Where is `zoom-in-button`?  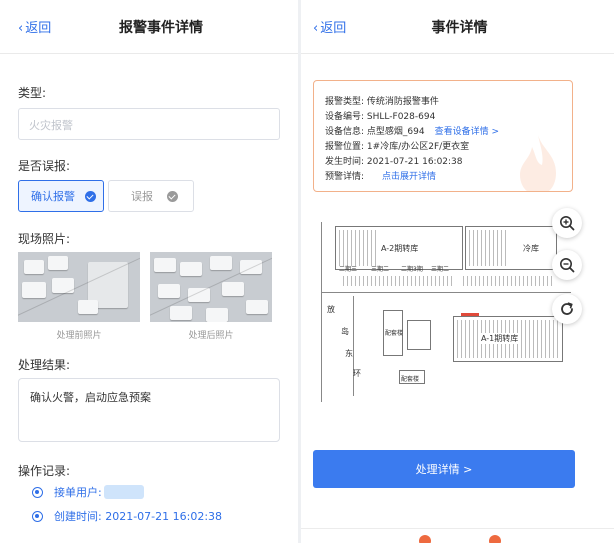 zoom-in-button is located at coordinates (567, 223).